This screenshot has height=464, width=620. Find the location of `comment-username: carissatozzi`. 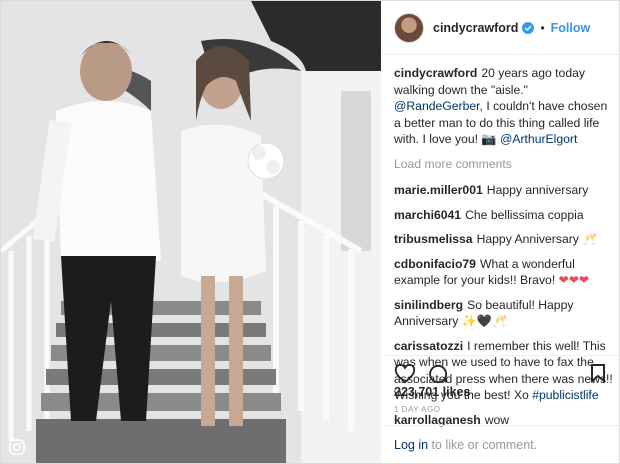

comment-username: carissatozzi is located at coordinates (428, 346).